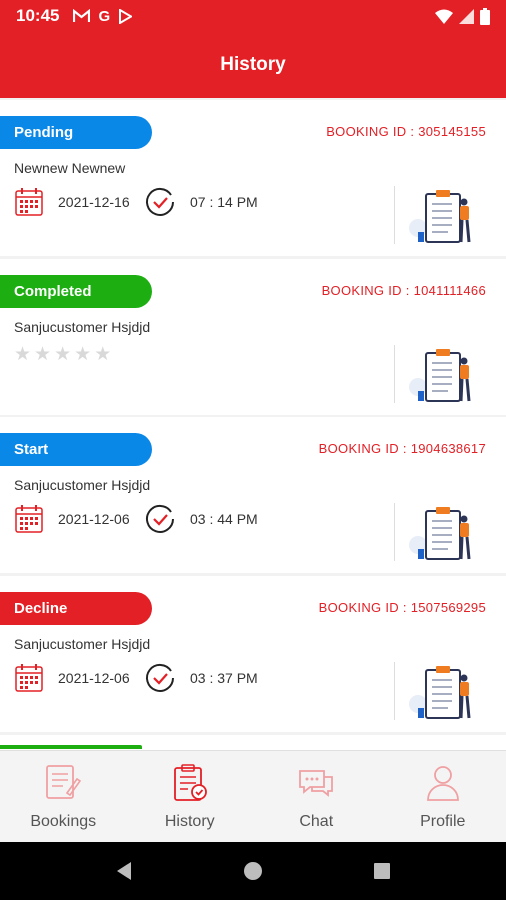  What do you see at coordinates (224, 202) in the screenshot?
I see `booking-time: 07 : 14 PM` at bounding box center [224, 202].